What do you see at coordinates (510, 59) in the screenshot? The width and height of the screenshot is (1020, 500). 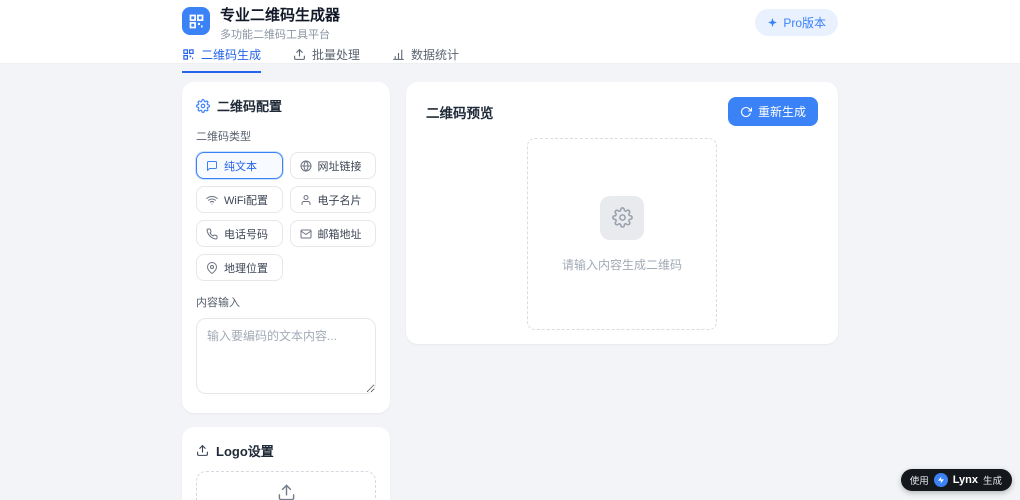 I see `main-tabs: 二维码生成 批量处理 数据统计` at bounding box center [510, 59].